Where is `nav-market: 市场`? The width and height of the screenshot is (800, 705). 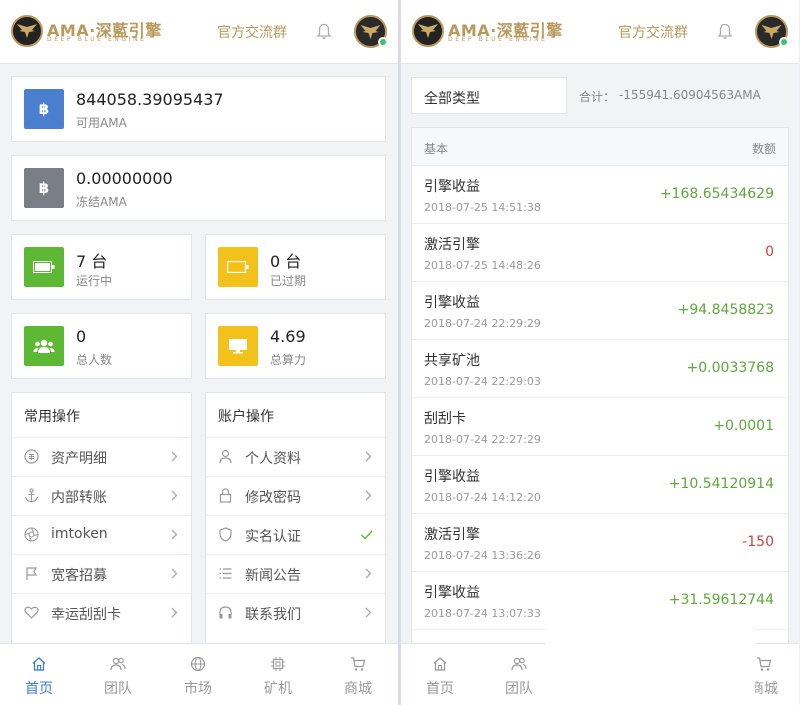 nav-market: 市场 is located at coordinates (198, 674).